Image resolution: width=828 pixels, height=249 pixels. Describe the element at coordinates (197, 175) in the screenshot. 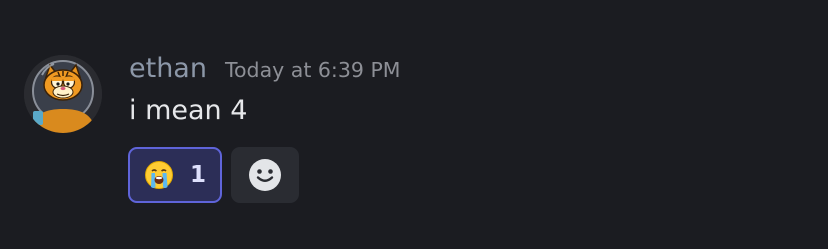

I see `reaction-count: 1` at that location.